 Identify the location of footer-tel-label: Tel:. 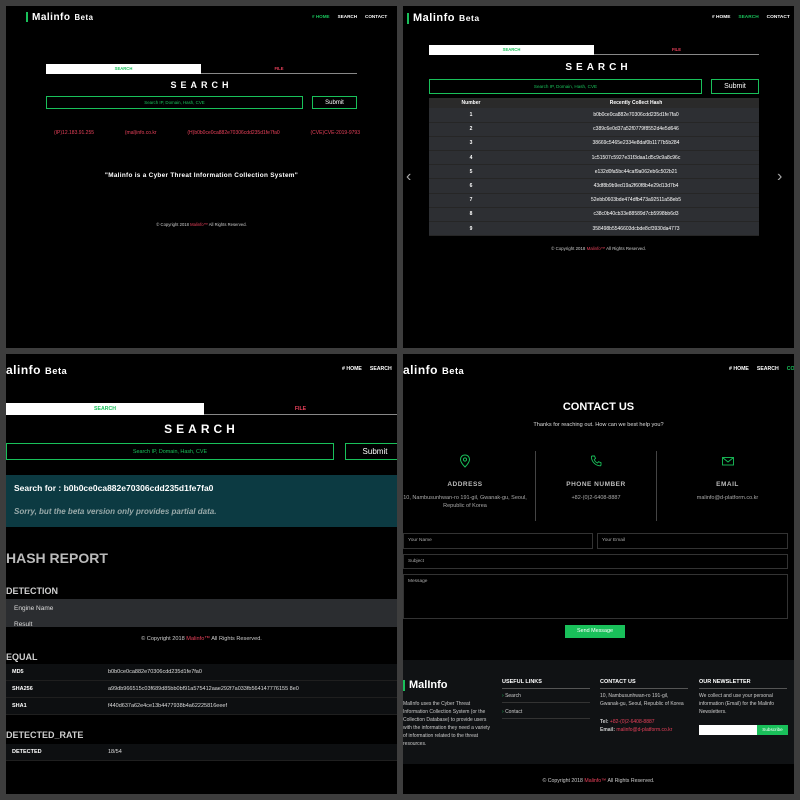
(604, 722).